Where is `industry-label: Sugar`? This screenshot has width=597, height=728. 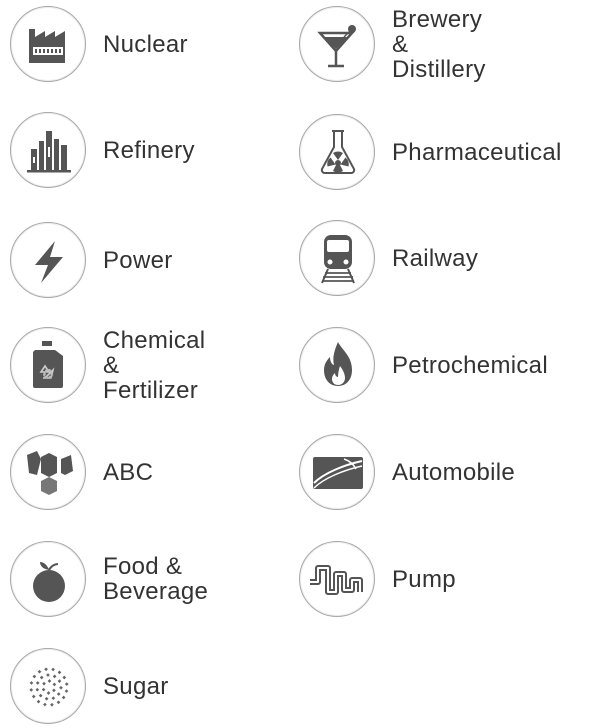
industry-label: Sugar is located at coordinates (136, 686).